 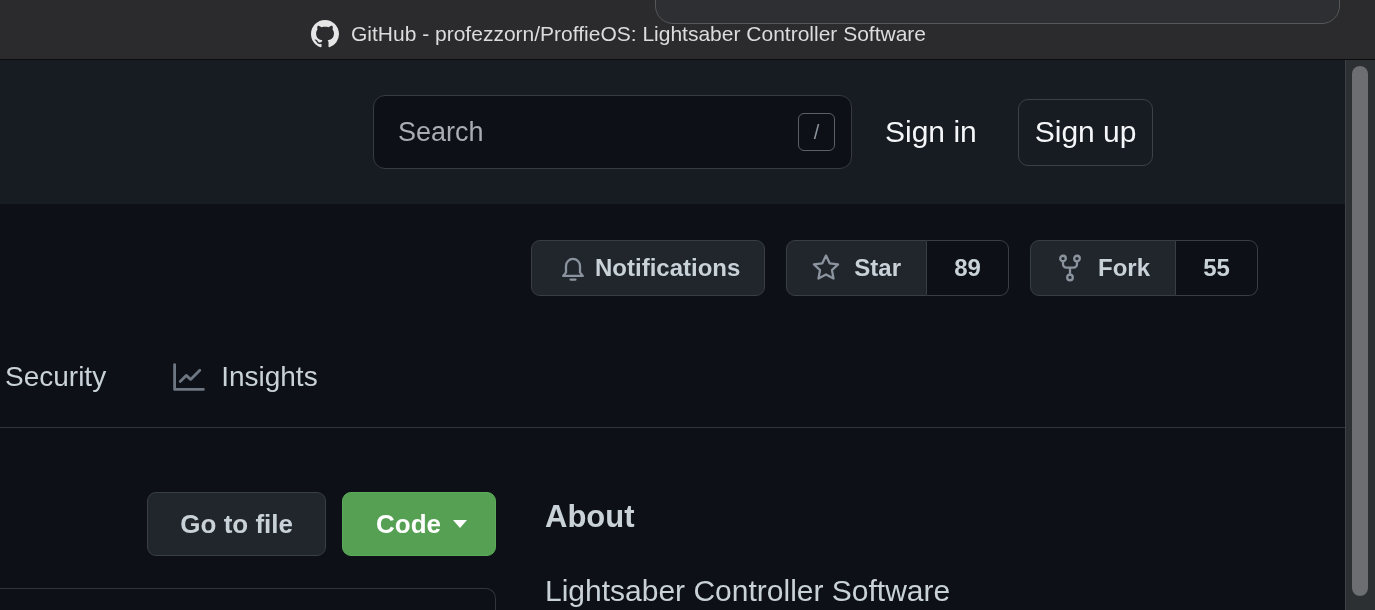 What do you see at coordinates (1360, 331) in the screenshot?
I see `scrollbar-thumb` at bounding box center [1360, 331].